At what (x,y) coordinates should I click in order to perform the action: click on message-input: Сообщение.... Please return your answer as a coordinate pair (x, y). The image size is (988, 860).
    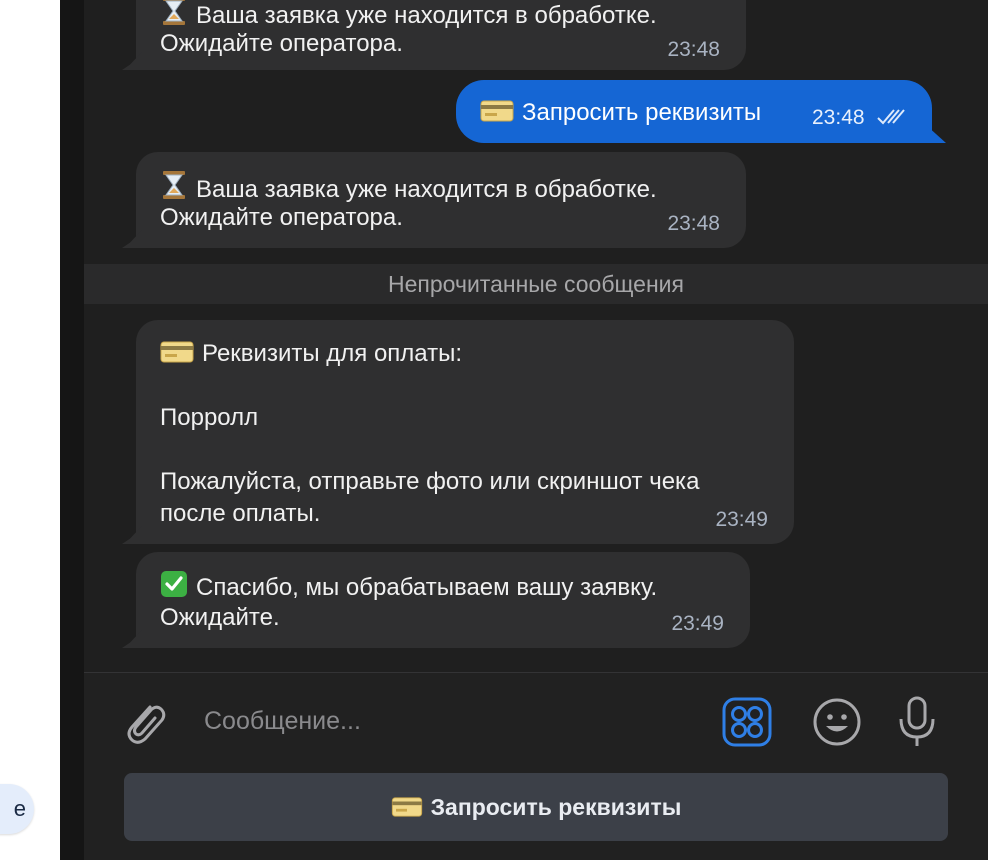
    Looking at the image, I should click on (282, 721).